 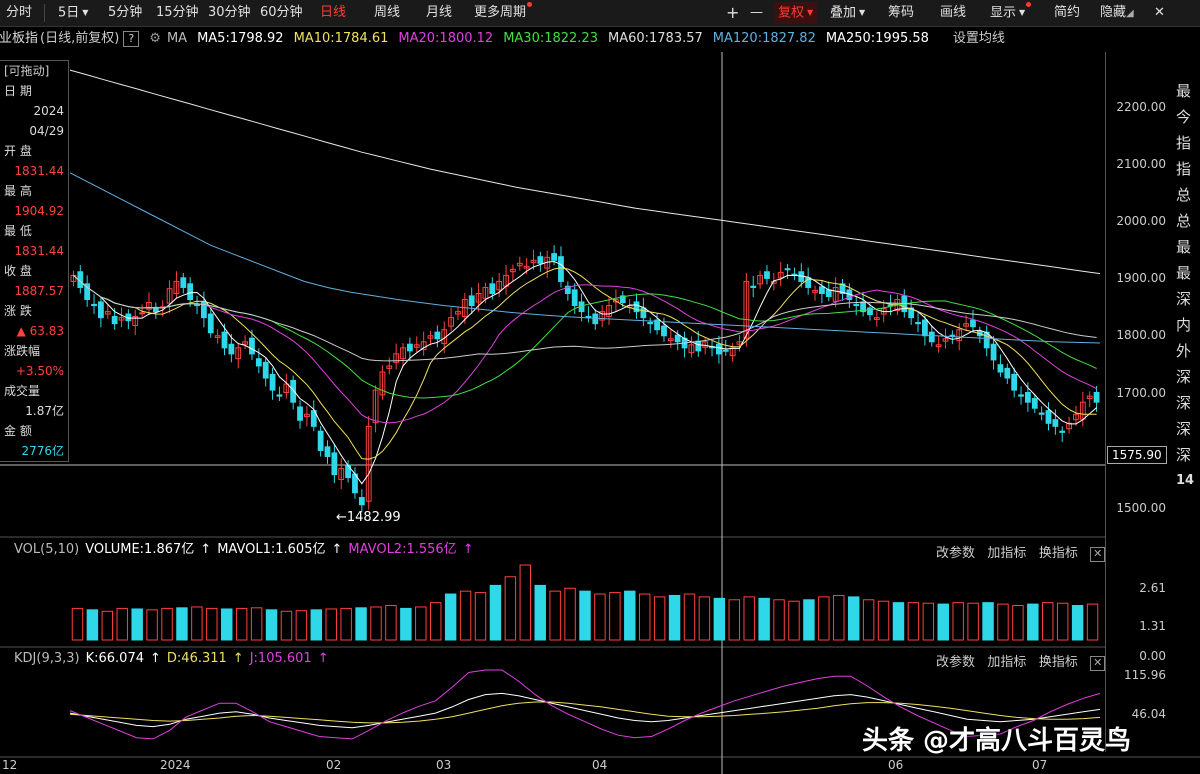 I want to click on close-label: 收 盘, so click(x=18, y=271).